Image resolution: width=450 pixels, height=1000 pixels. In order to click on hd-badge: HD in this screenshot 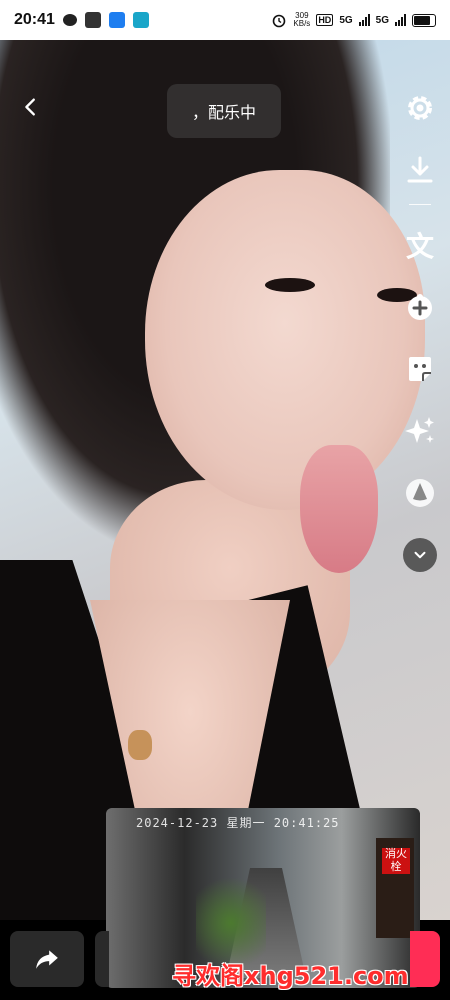, I will do `click(325, 20)`.